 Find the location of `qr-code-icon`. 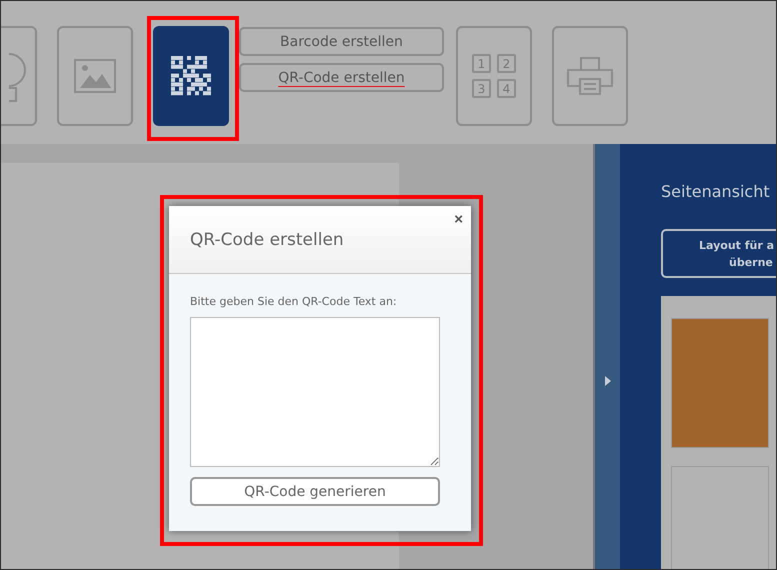

qr-code-icon is located at coordinates (191, 76).